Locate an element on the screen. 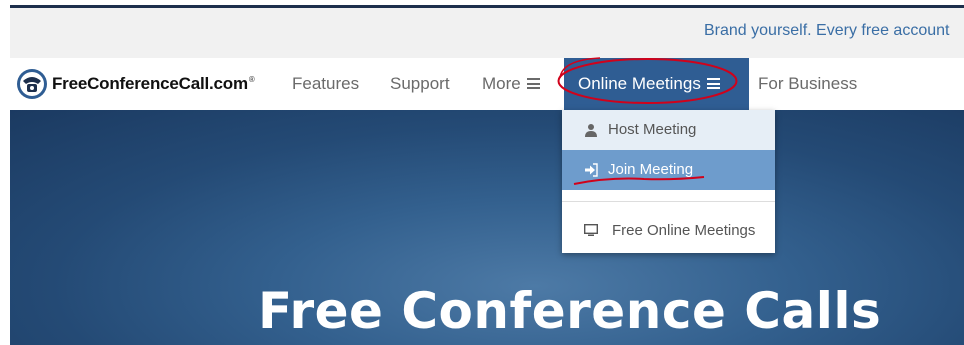 Image resolution: width=964 pixels, height=345 pixels. nav-features: Features is located at coordinates (325, 84).